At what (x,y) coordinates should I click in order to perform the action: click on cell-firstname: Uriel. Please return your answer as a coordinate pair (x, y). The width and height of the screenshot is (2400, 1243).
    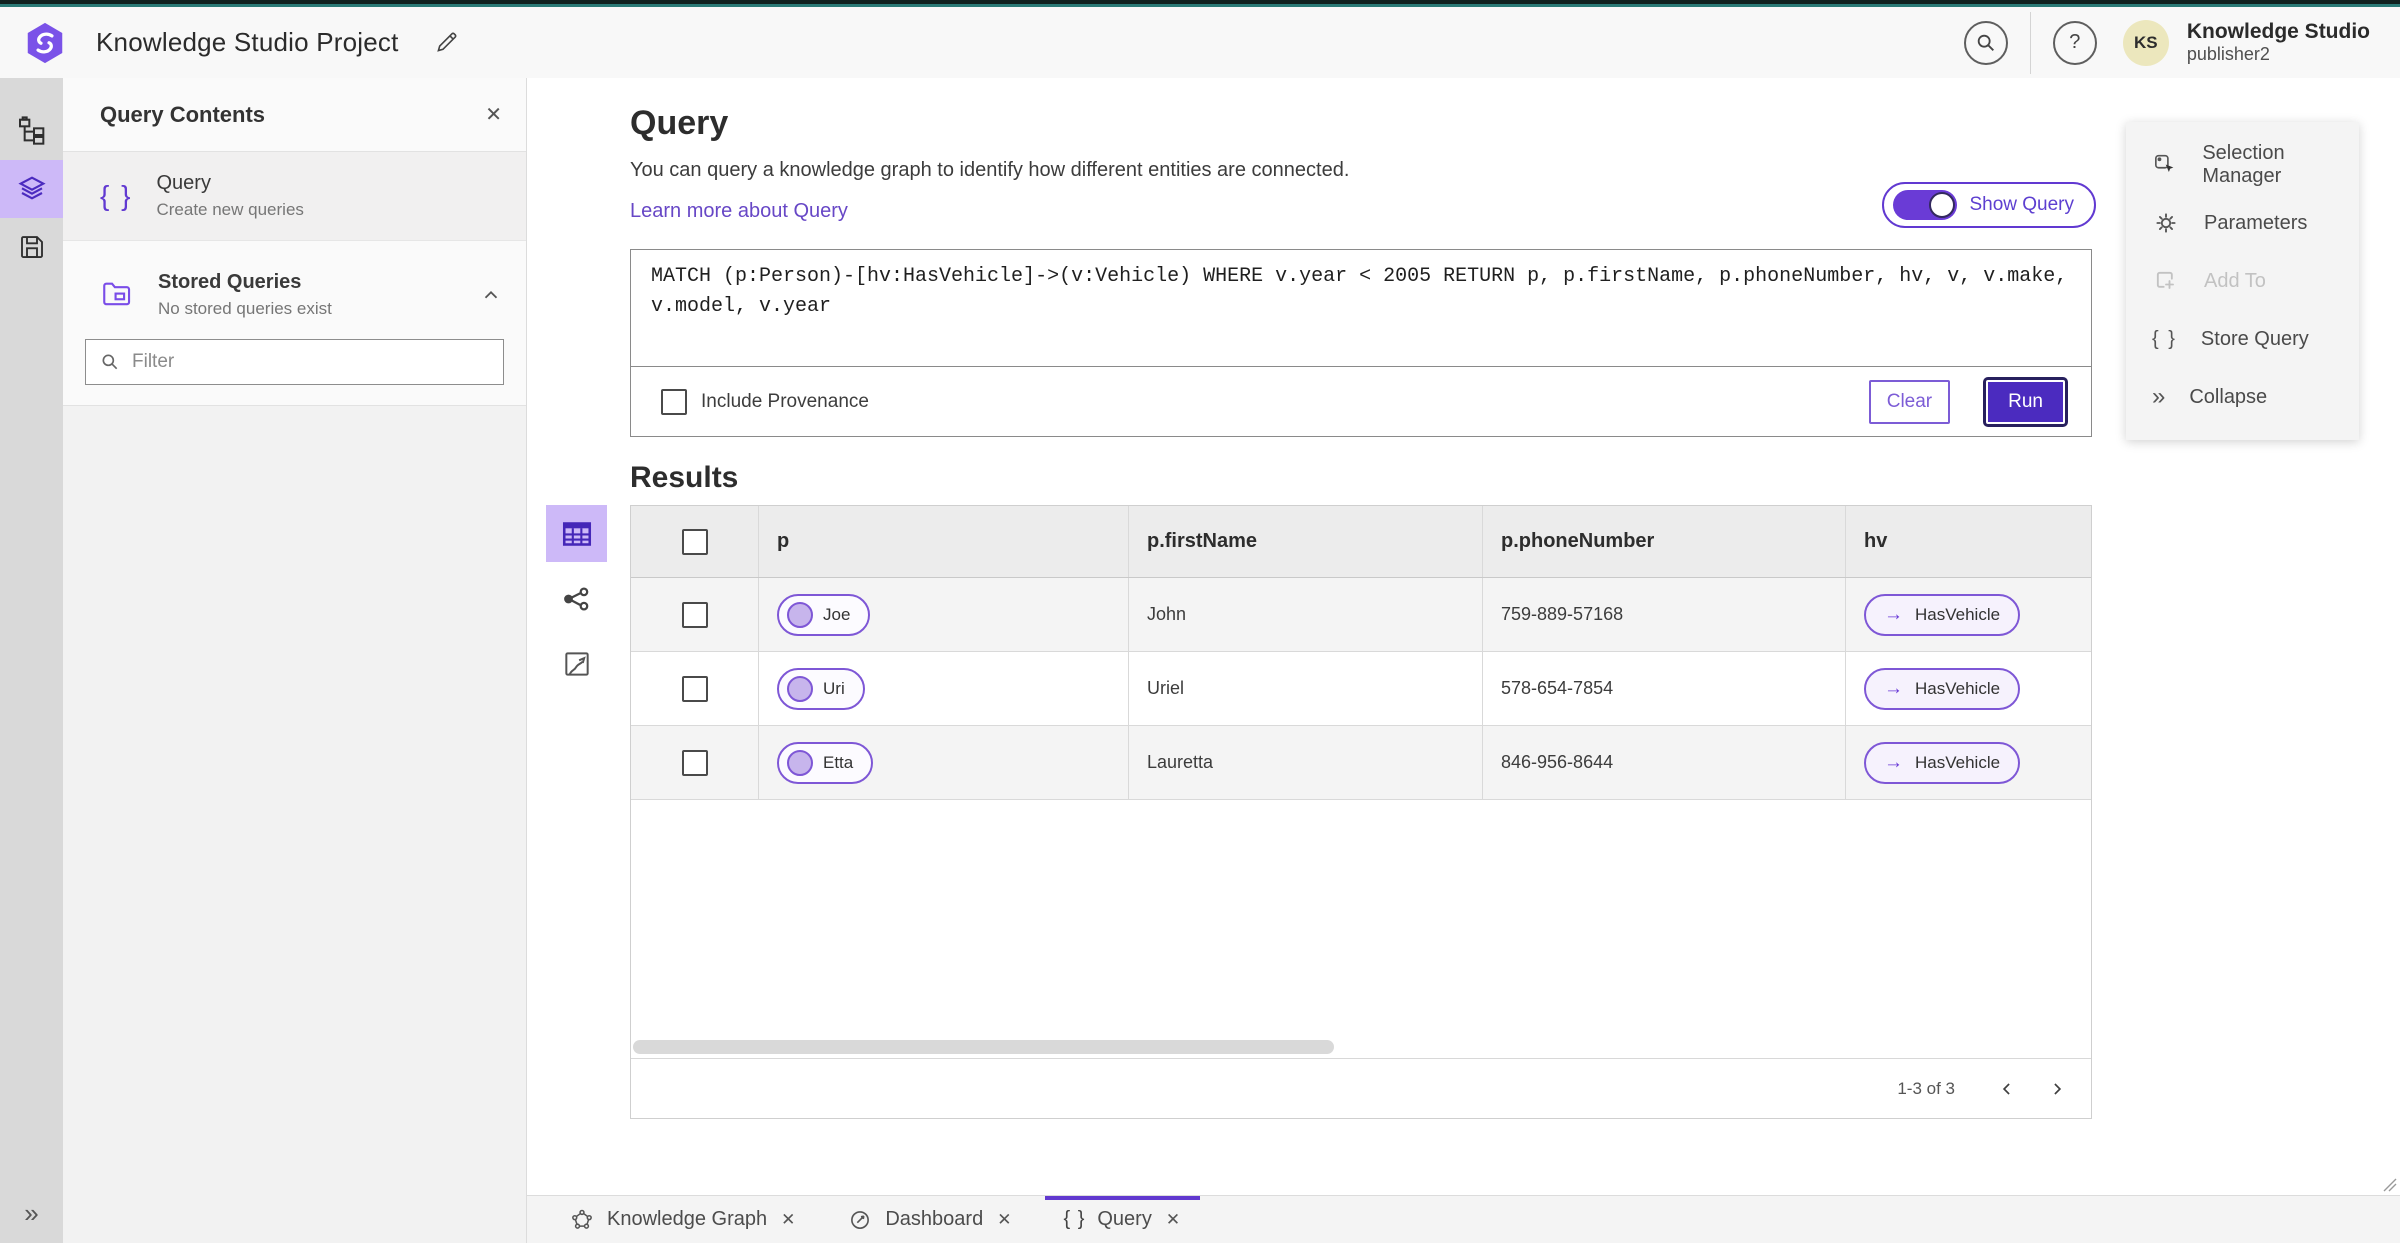
    Looking at the image, I should click on (1306, 688).